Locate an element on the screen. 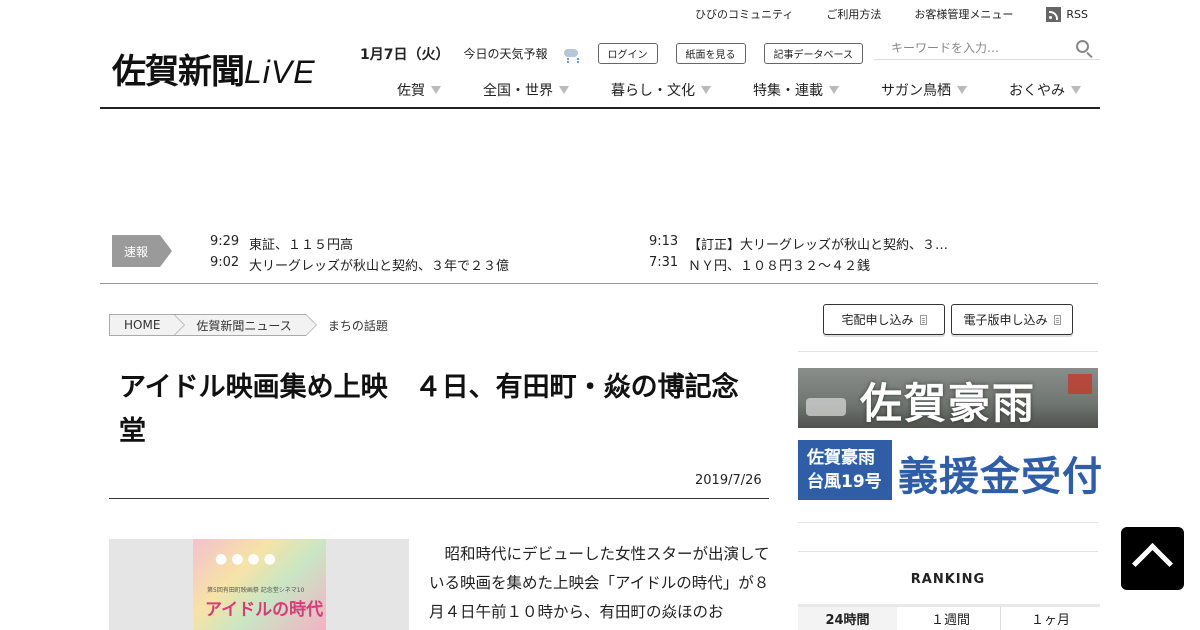 The image size is (1200, 630). poster-dots: ●●●● is located at coordinates (247, 559).